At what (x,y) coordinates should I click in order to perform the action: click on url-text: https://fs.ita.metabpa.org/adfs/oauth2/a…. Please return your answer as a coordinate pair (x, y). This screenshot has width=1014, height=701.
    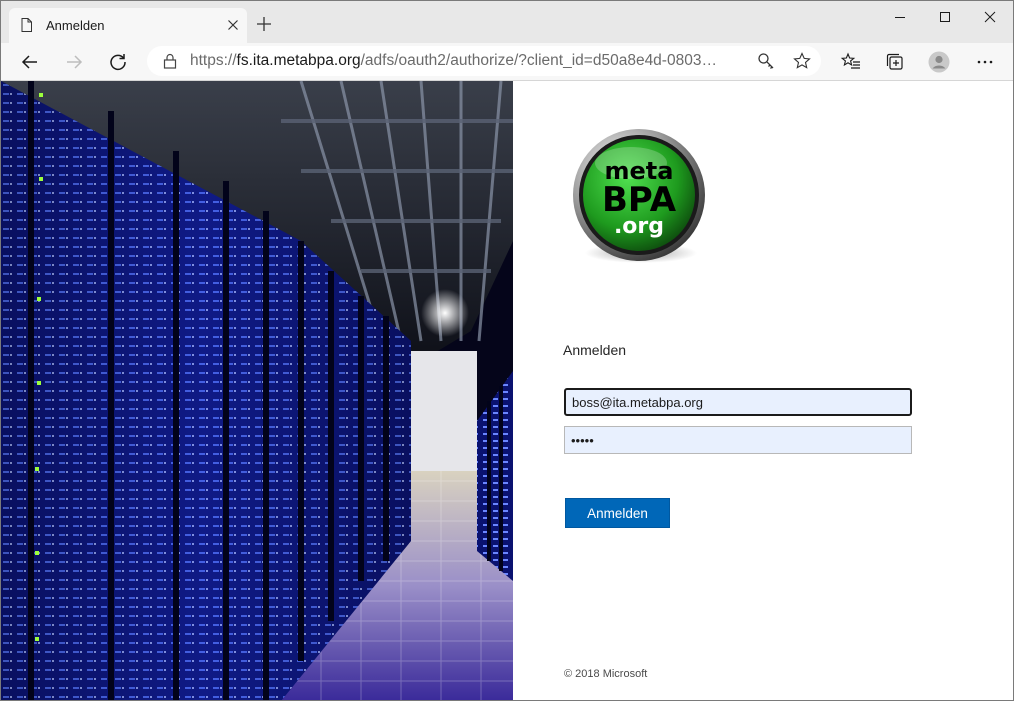
    Looking at the image, I should click on (453, 61).